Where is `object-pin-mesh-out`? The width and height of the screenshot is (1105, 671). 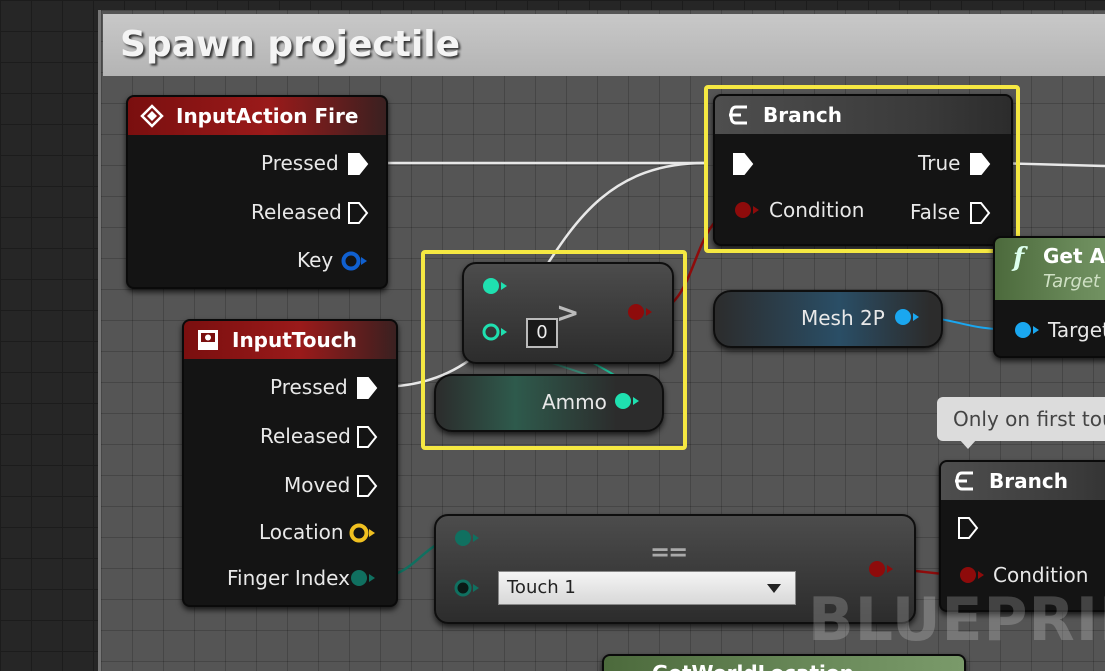
object-pin-mesh-out is located at coordinates (907, 317).